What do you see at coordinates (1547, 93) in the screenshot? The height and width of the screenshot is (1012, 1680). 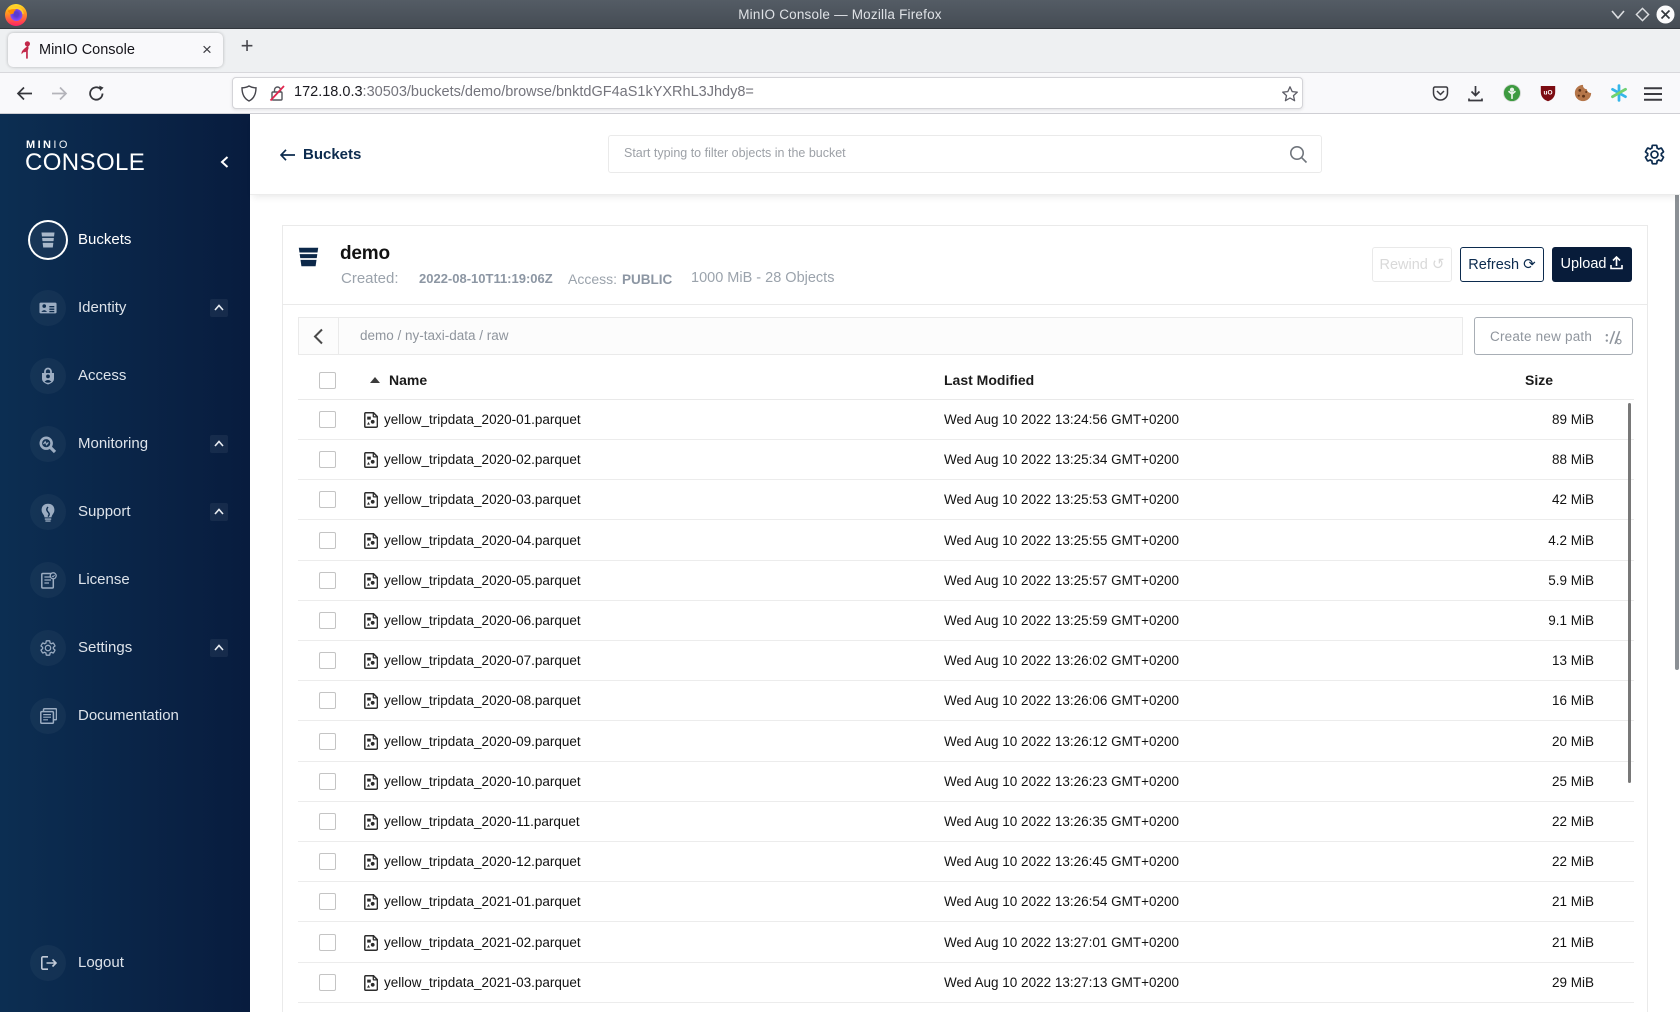 I see `svg-text: uO` at bounding box center [1547, 93].